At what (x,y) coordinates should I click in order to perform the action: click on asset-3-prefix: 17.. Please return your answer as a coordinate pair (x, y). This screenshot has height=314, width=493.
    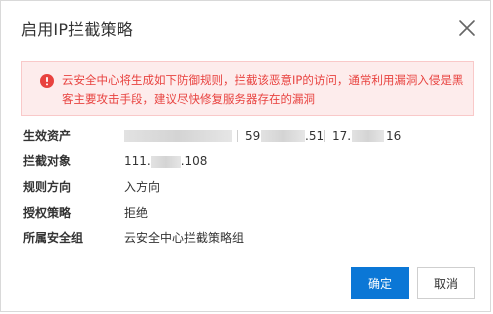
    Looking at the image, I should click on (342, 136).